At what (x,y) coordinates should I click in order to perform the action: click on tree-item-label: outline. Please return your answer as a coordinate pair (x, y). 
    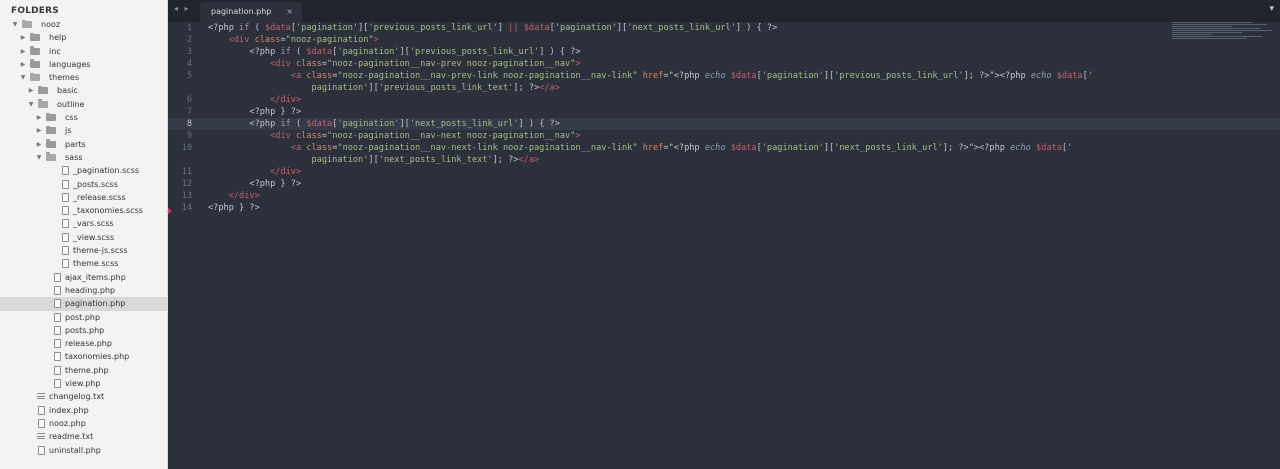
    Looking at the image, I should click on (71, 104).